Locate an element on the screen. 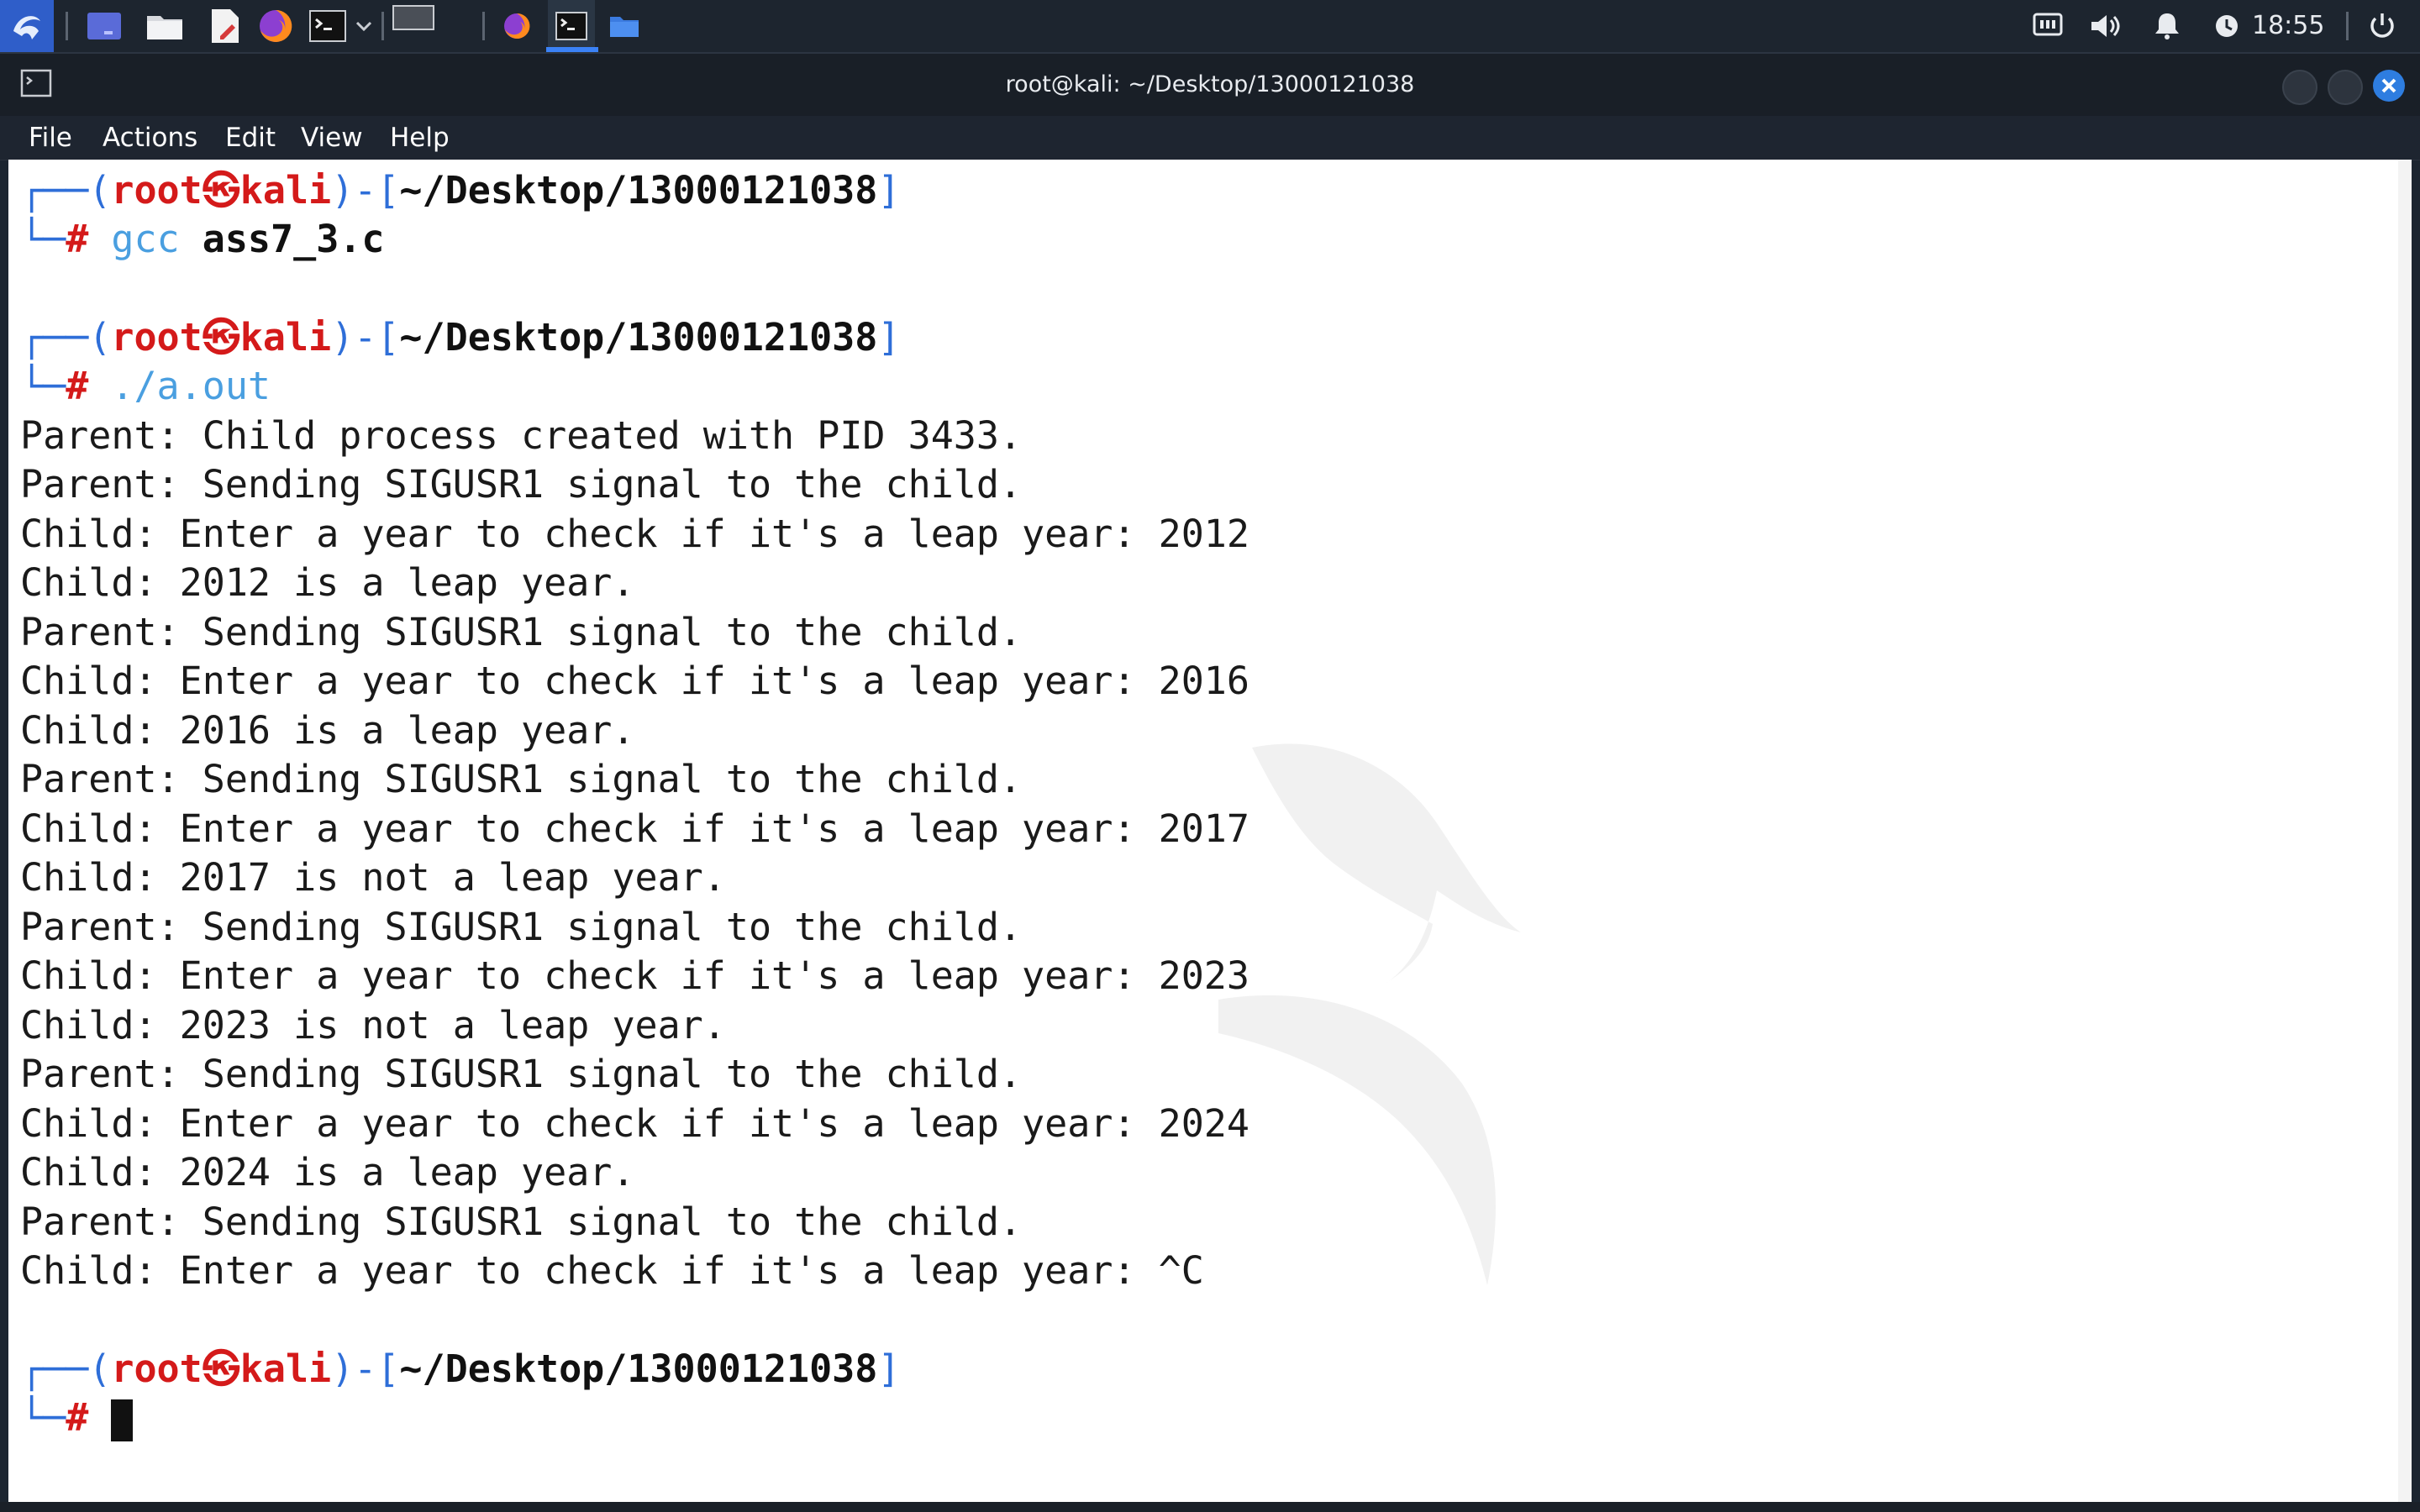 This screenshot has height=1512, width=2420. clock-time: 18:55 is located at coordinates (2288, 26).